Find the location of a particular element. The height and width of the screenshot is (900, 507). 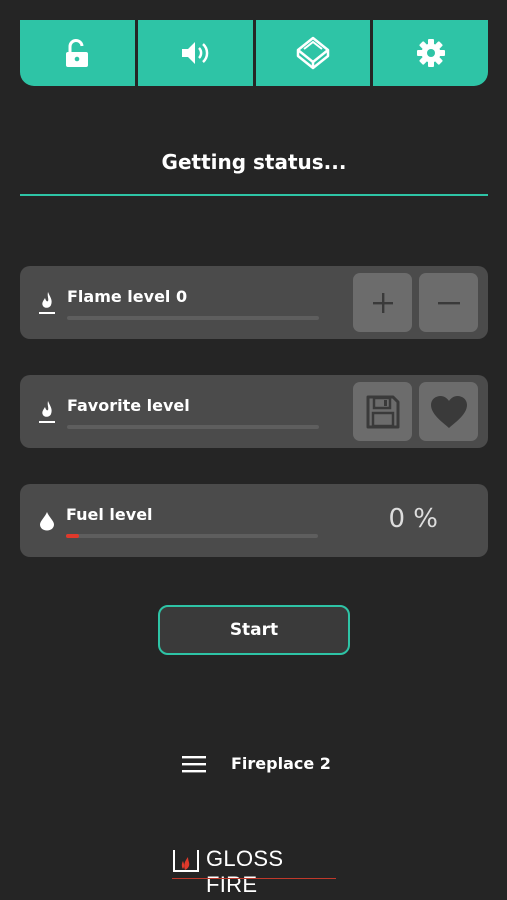

flame-level-track is located at coordinates (193, 318).